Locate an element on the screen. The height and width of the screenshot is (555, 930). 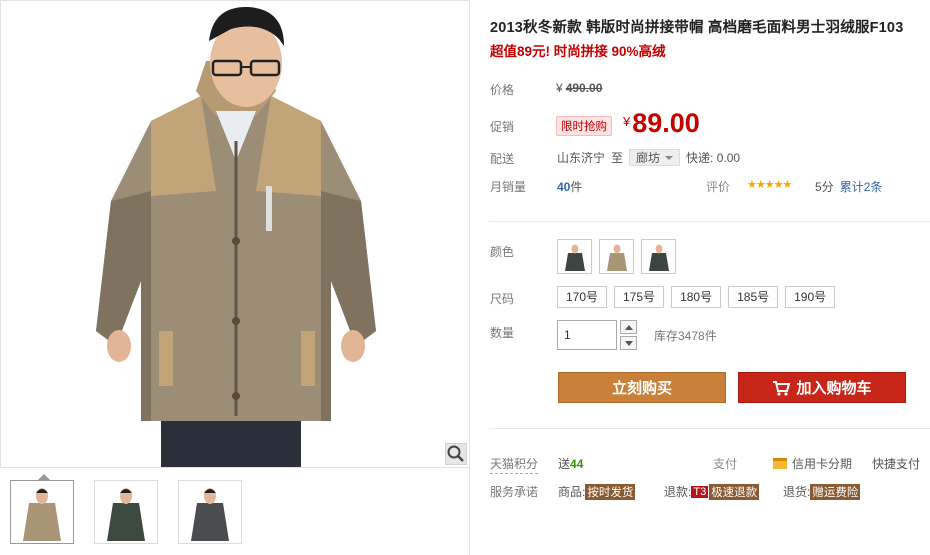
points-info: 送44 is located at coordinates (570, 463).